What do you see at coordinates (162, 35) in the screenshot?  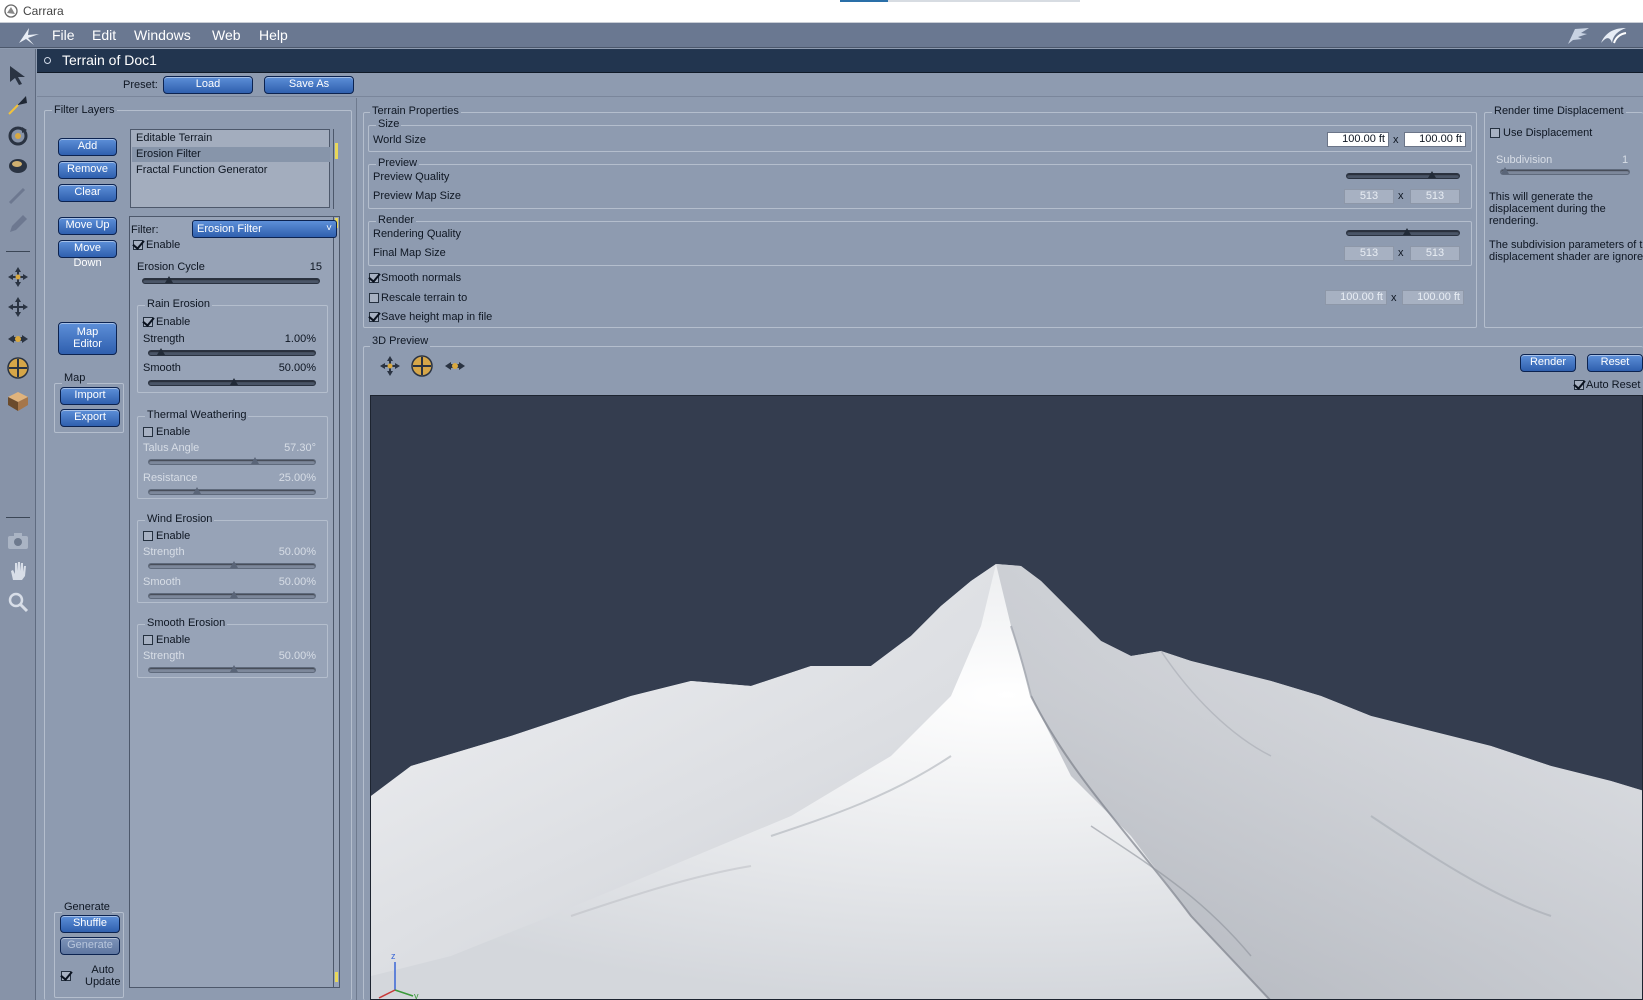 I see `menu-windows: Windows` at bounding box center [162, 35].